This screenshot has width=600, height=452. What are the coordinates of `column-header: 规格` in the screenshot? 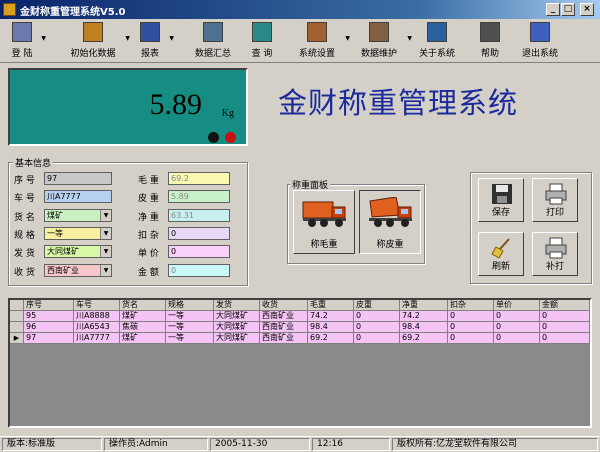 It's located at (190, 305).